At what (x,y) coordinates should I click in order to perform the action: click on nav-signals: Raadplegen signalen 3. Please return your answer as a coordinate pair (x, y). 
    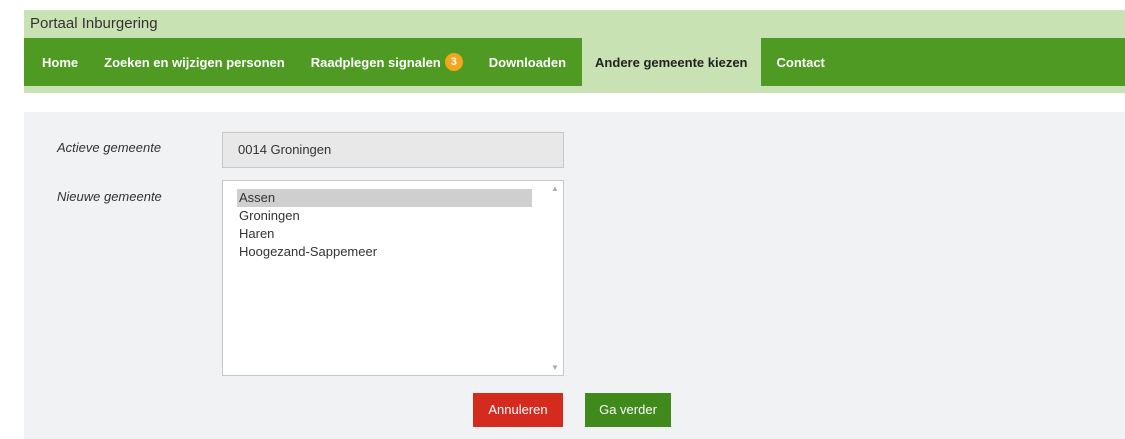
    Looking at the image, I should click on (387, 62).